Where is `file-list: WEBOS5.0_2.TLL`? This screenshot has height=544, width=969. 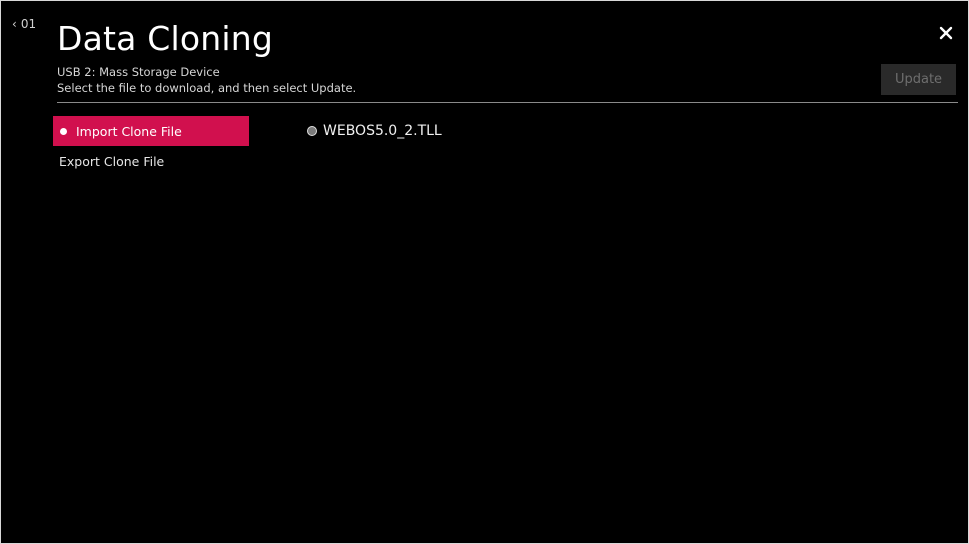
file-list: WEBOS5.0_2.TLL is located at coordinates (374, 131).